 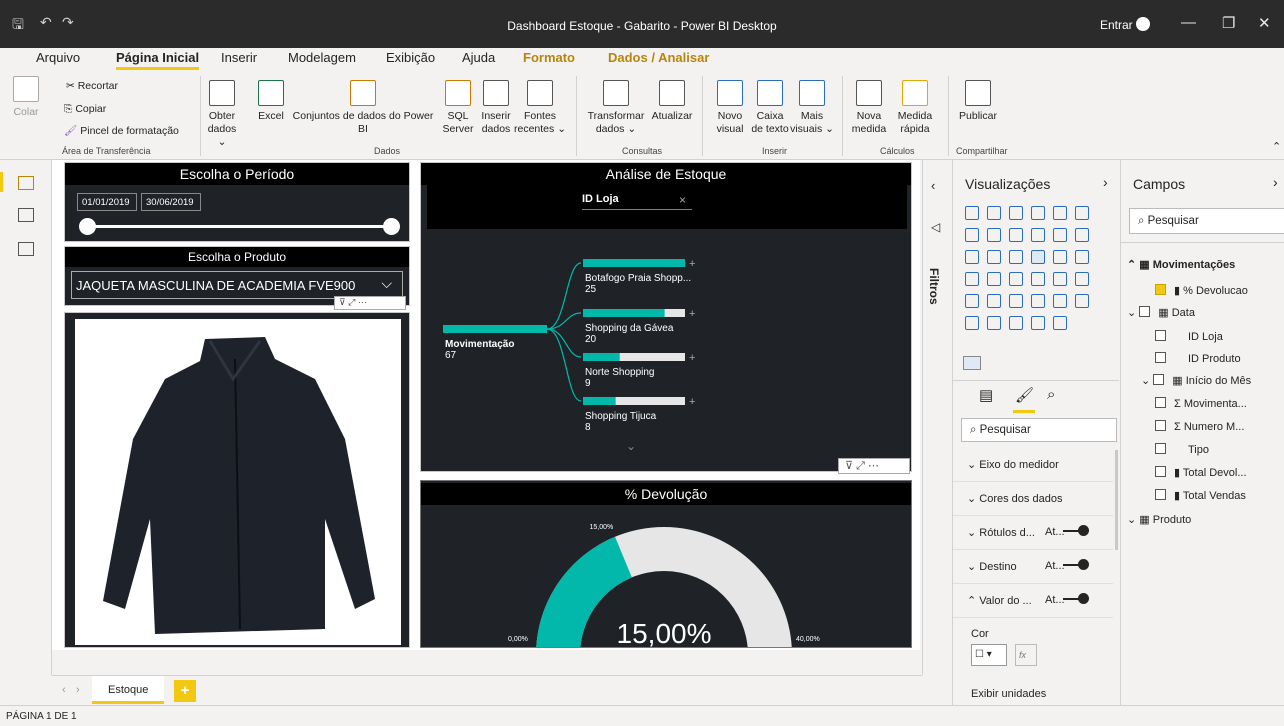 What do you see at coordinates (1033, 499) in the screenshot?
I see `section-data-colors: ⌄ Cores dos dados` at bounding box center [1033, 499].